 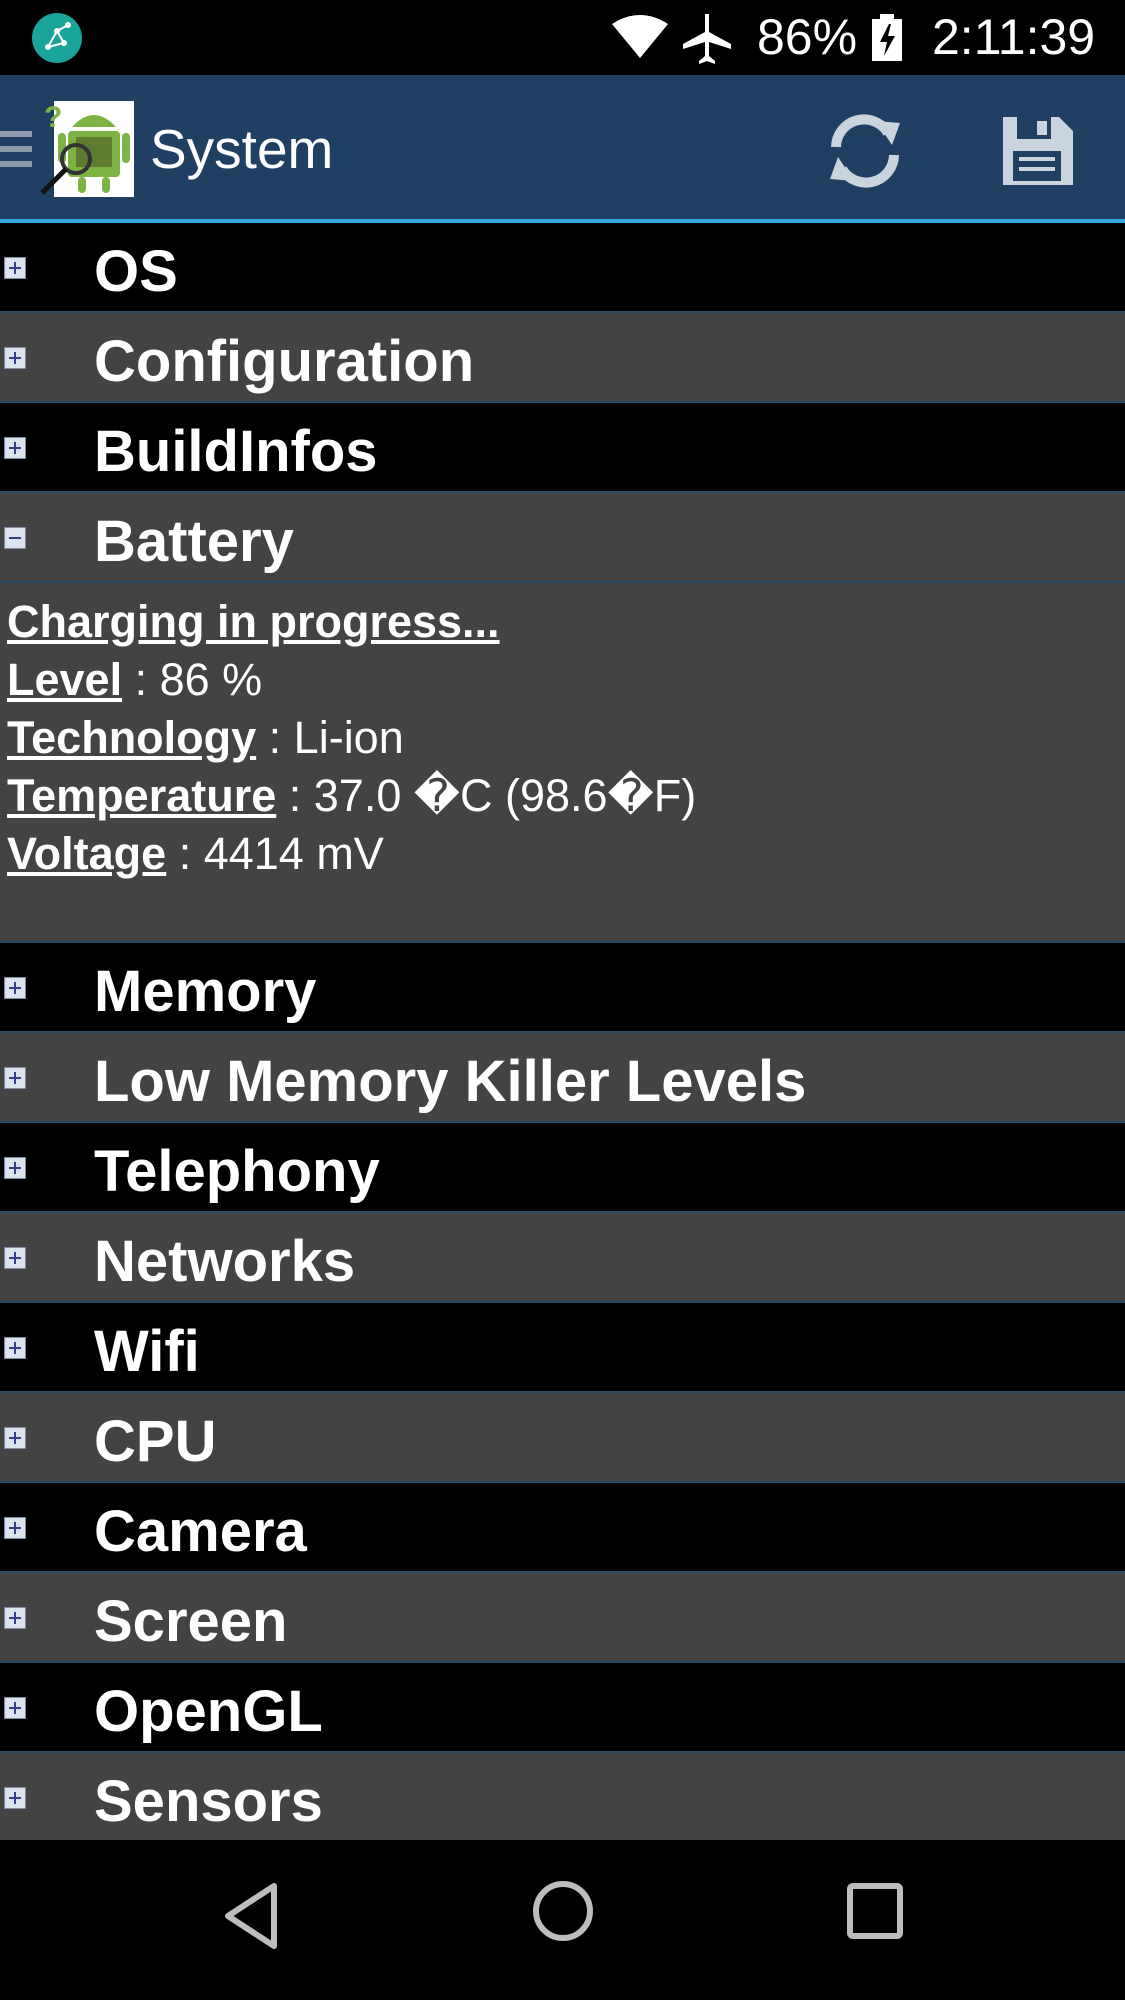 I want to click on section-label: Telephony, so click(x=237, y=1171).